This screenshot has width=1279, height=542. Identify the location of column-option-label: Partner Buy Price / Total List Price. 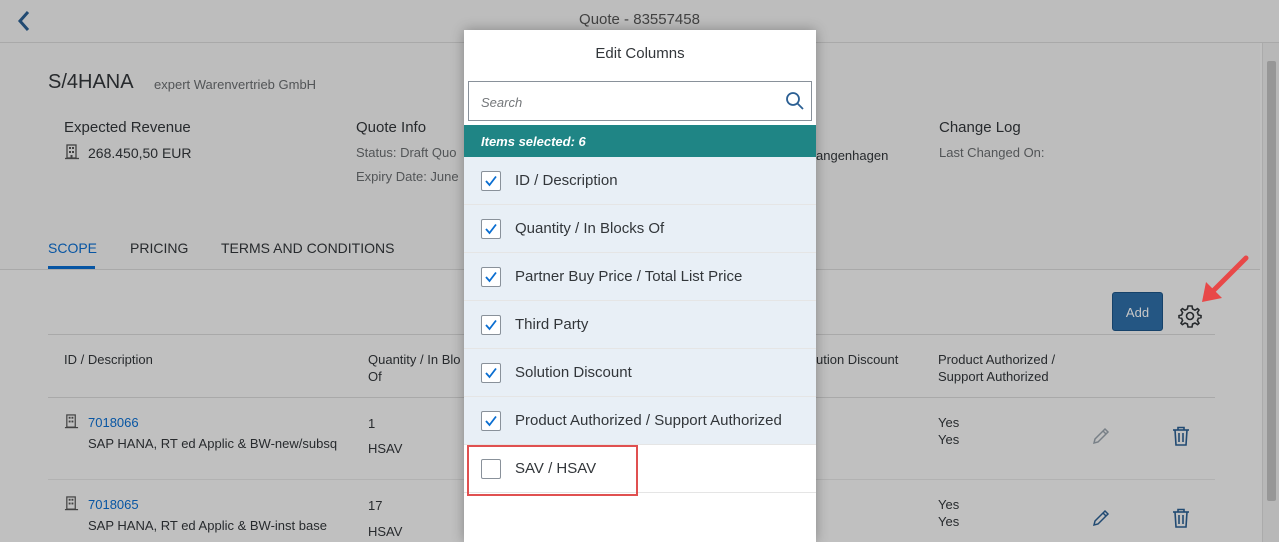
(629, 276).